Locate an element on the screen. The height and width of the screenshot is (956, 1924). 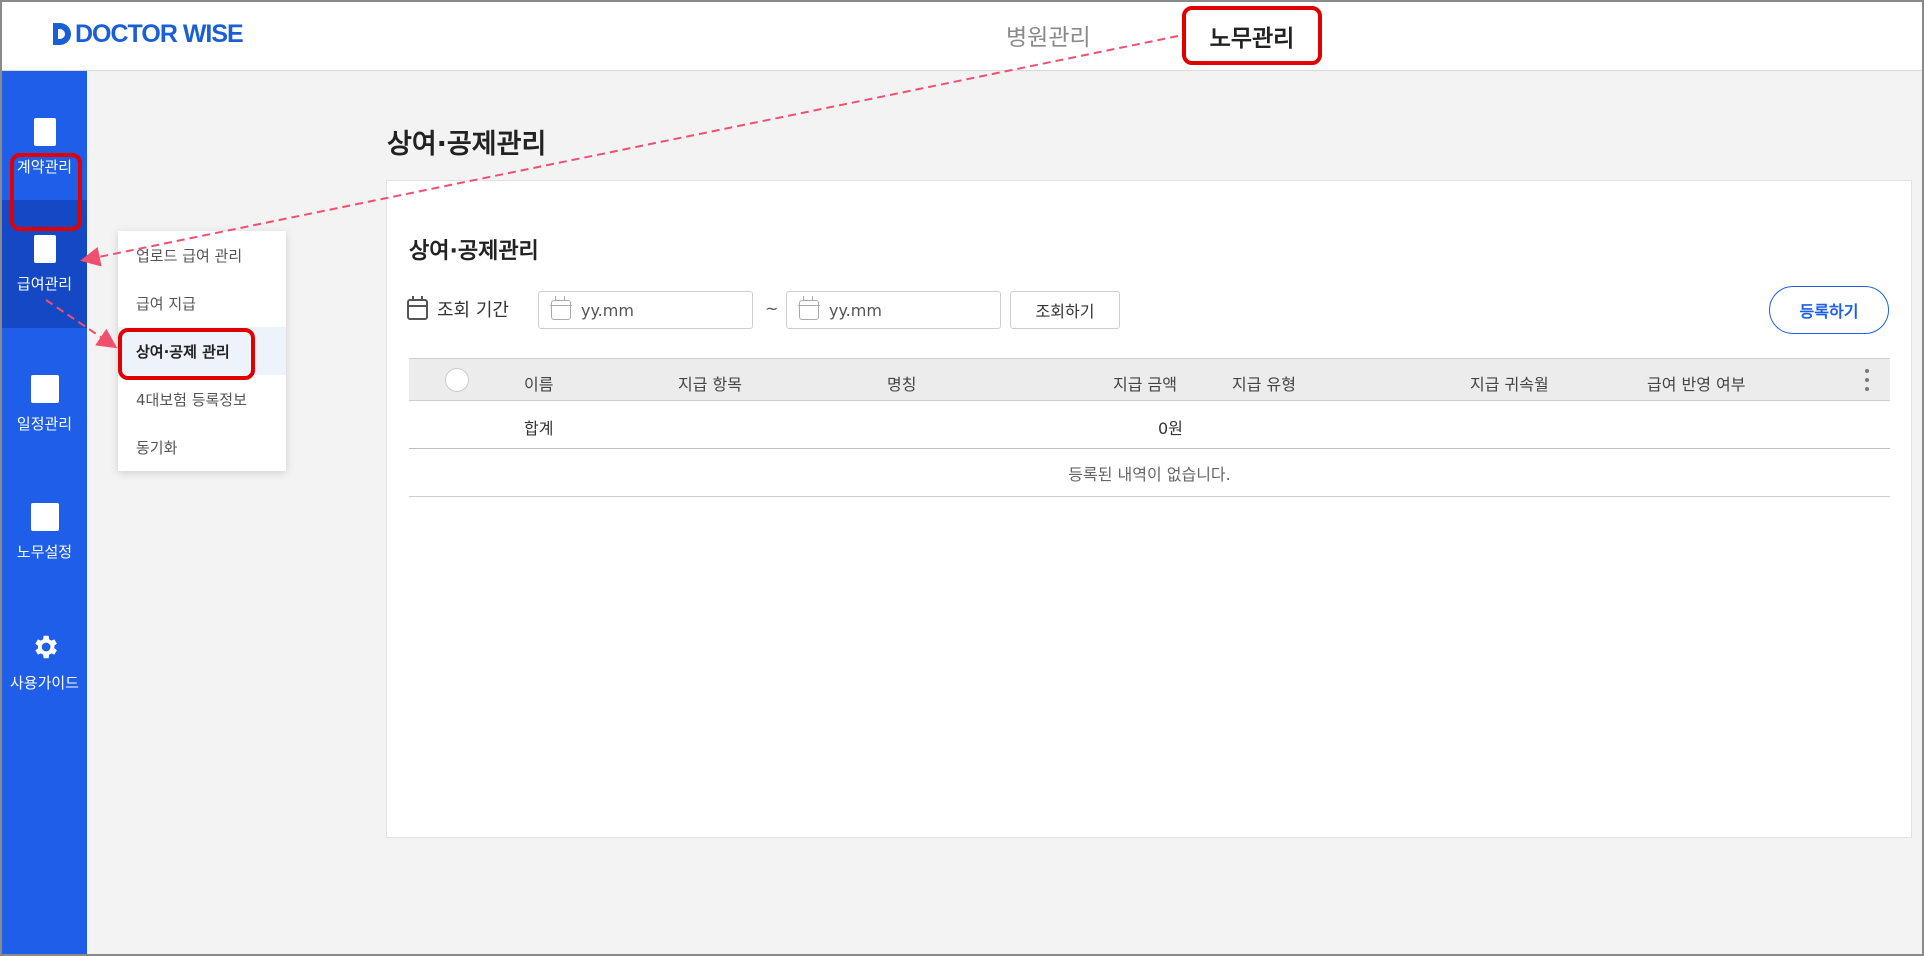
sidebar-item-schedule: 일정관리 is located at coordinates (44, 404).